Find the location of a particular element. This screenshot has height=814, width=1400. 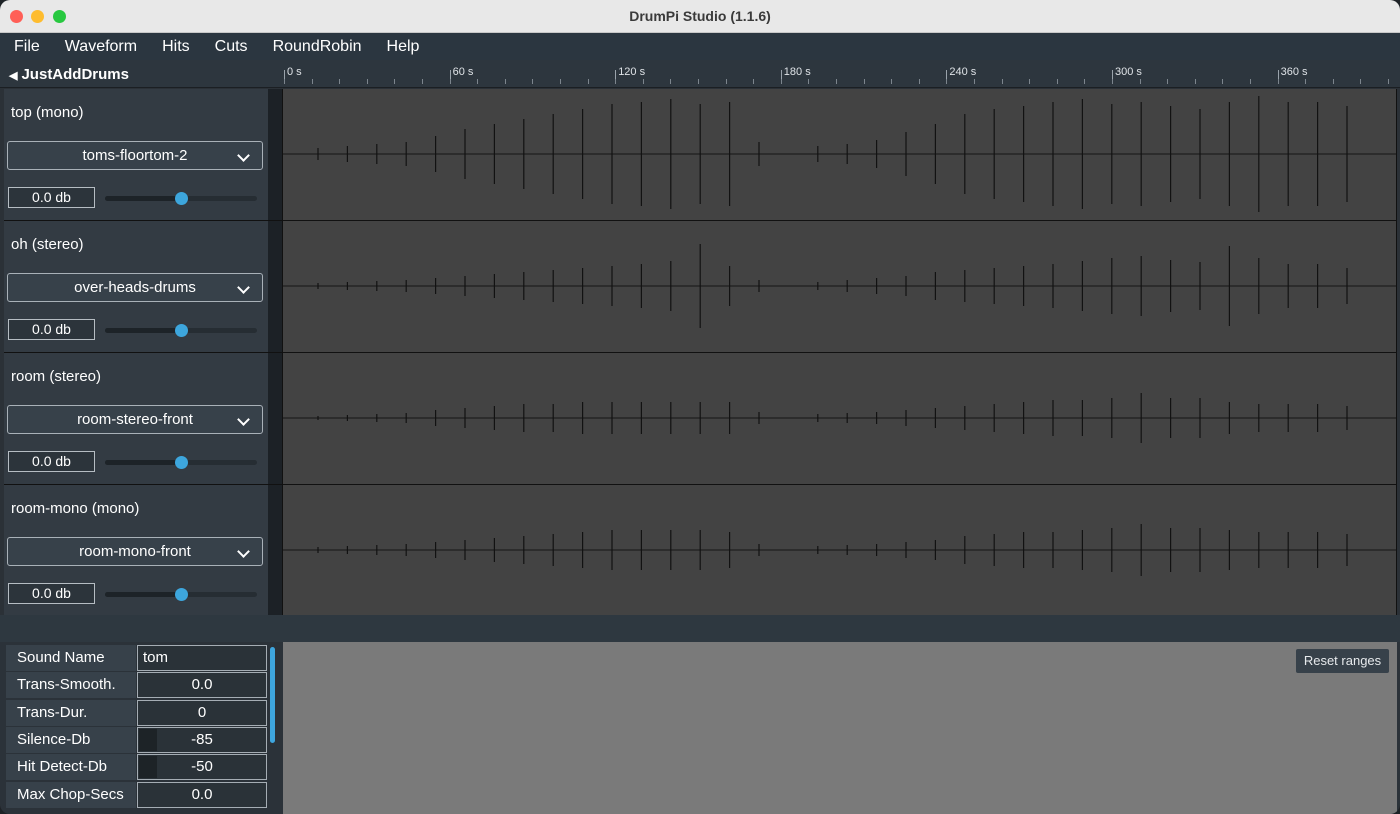

param-row: Silence-Db -85 is located at coordinates (137, 740).